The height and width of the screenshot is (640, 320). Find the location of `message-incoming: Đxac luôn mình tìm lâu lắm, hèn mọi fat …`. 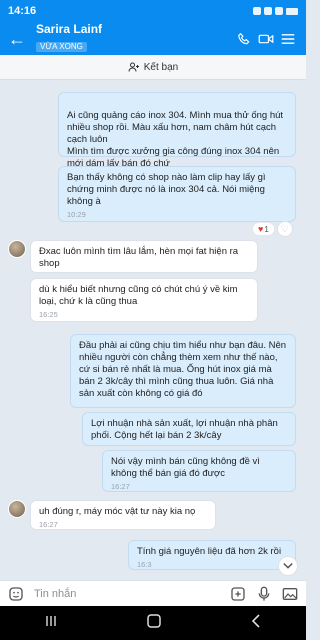

message-incoming: Đxac luôn mình tìm lâu lắm, hèn mọi fat … is located at coordinates (144, 256).